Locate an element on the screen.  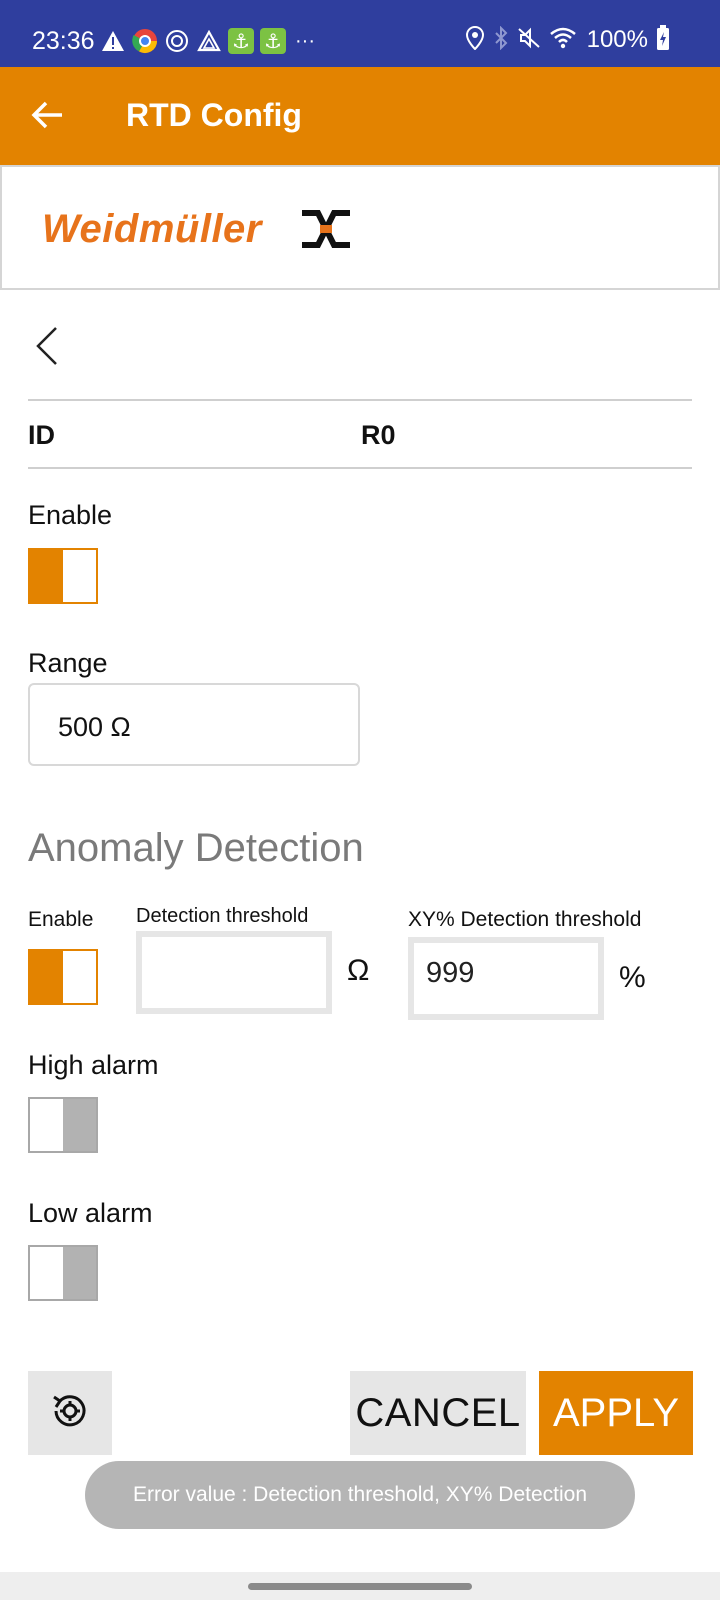
home-handle is located at coordinates (360, 1586).